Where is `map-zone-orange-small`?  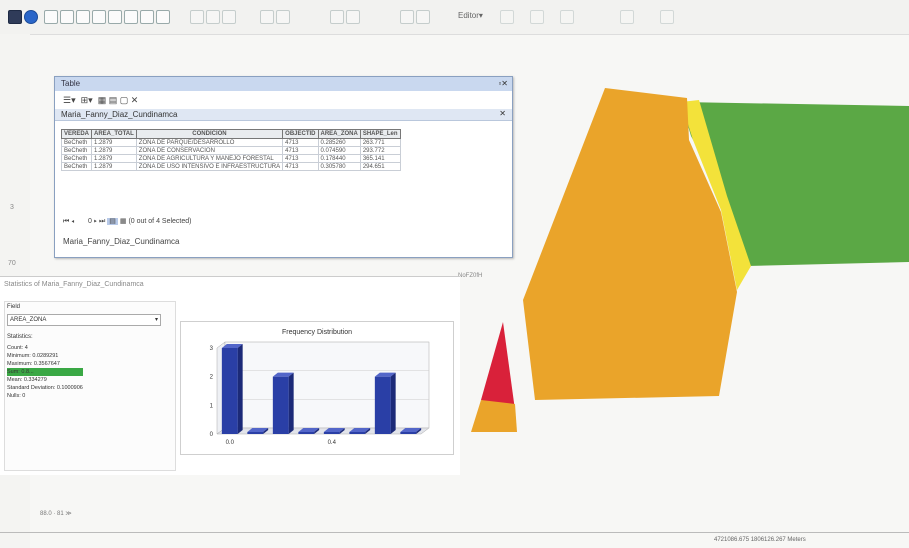 map-zone-orange-small is located at coordinates (494, 416).